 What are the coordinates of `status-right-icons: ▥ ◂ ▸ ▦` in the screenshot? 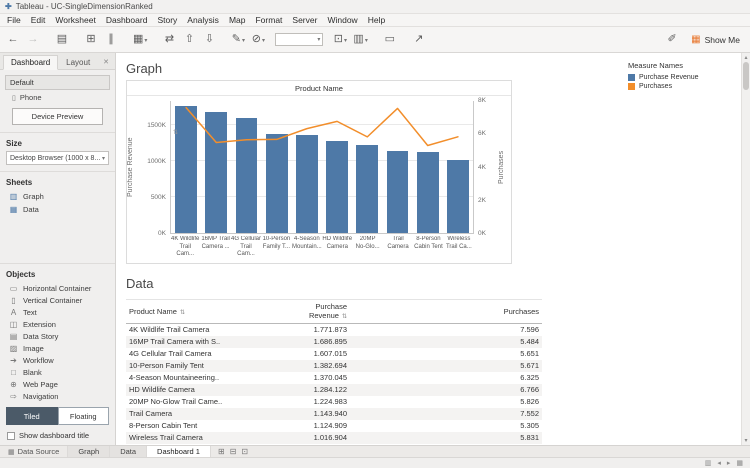 It's located at (725, 463).